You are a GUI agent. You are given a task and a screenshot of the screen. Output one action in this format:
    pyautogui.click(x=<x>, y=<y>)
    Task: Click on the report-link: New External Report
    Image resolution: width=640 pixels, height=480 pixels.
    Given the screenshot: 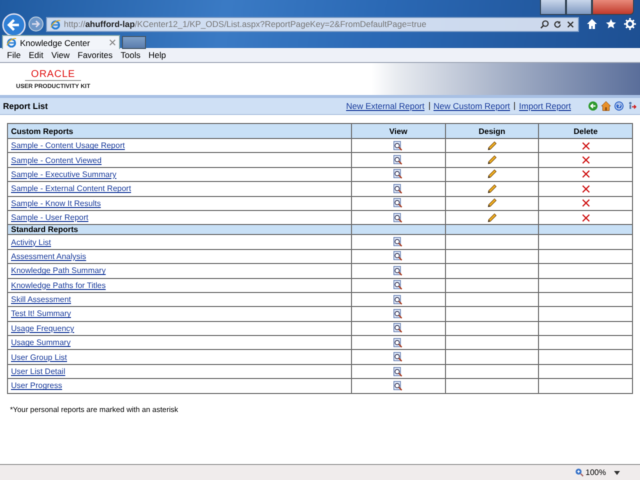 What is the action you would take?
    pyautogui.click(x=385, y=106)
    